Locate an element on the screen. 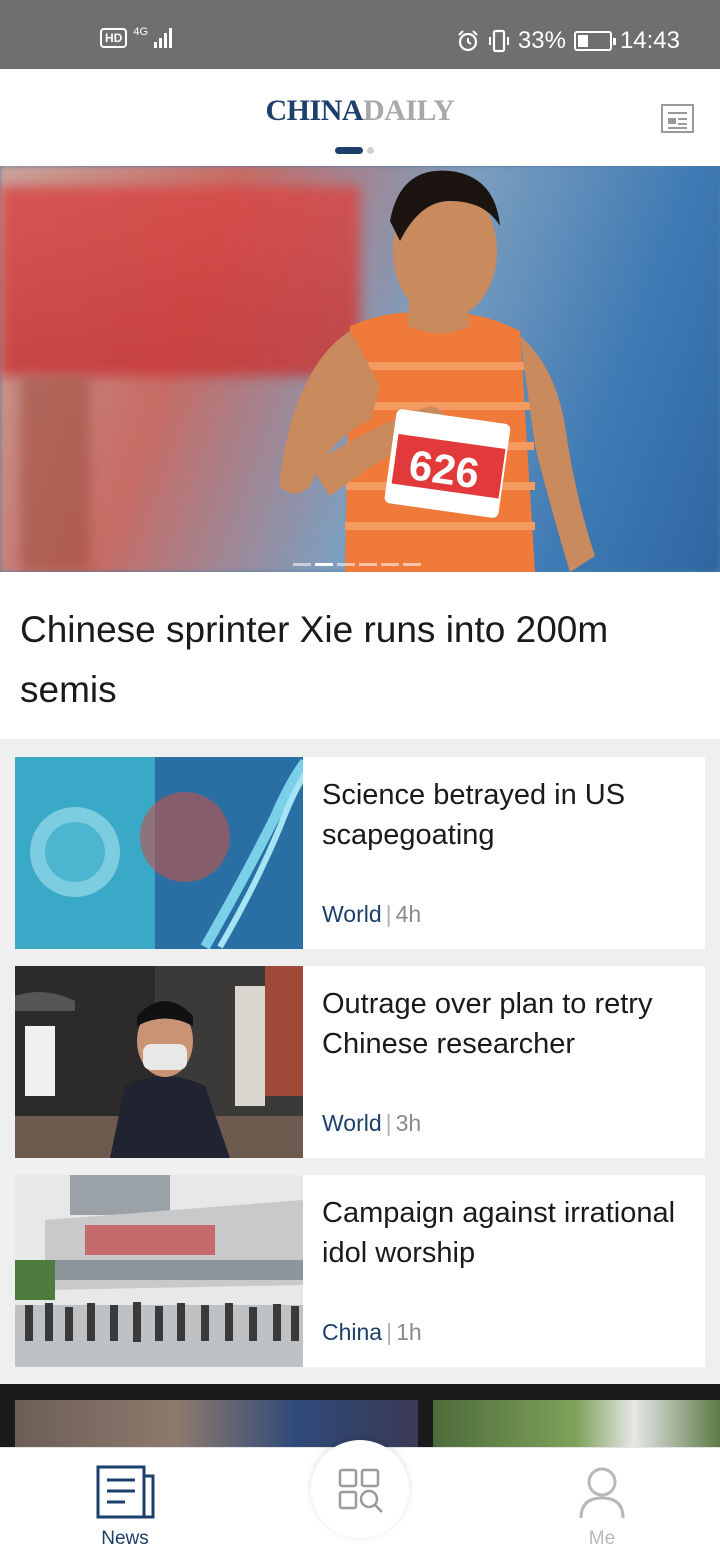 The image size is (720, 1560). article-meta: World | 3h is located at coordinates (371, 1123).